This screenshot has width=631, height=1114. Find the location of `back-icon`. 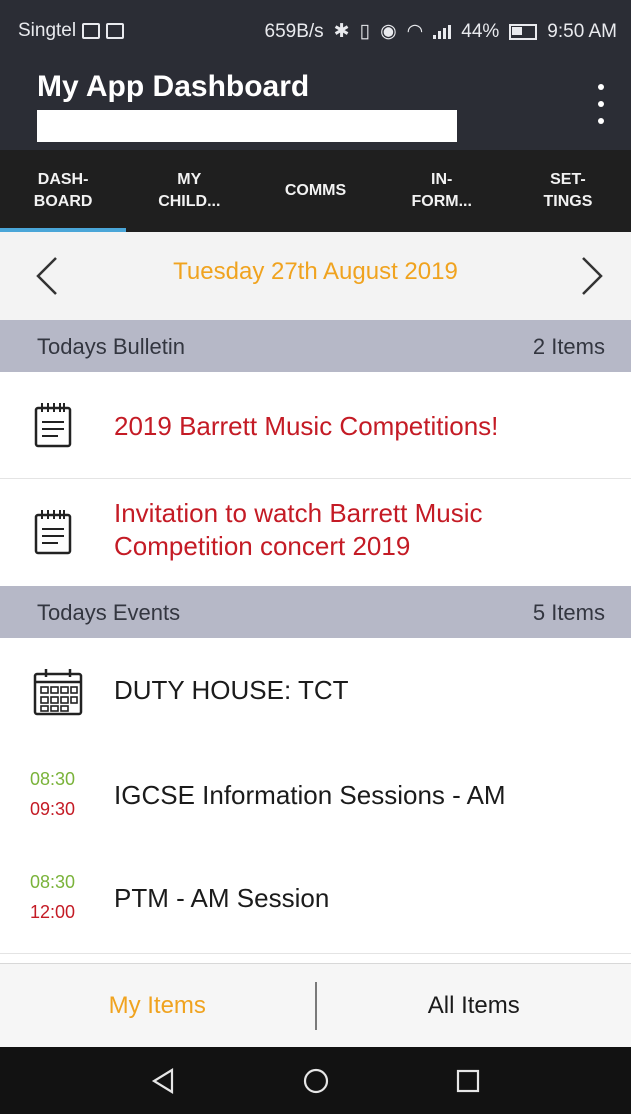

back-icon is located at coordinates (164, 1081).